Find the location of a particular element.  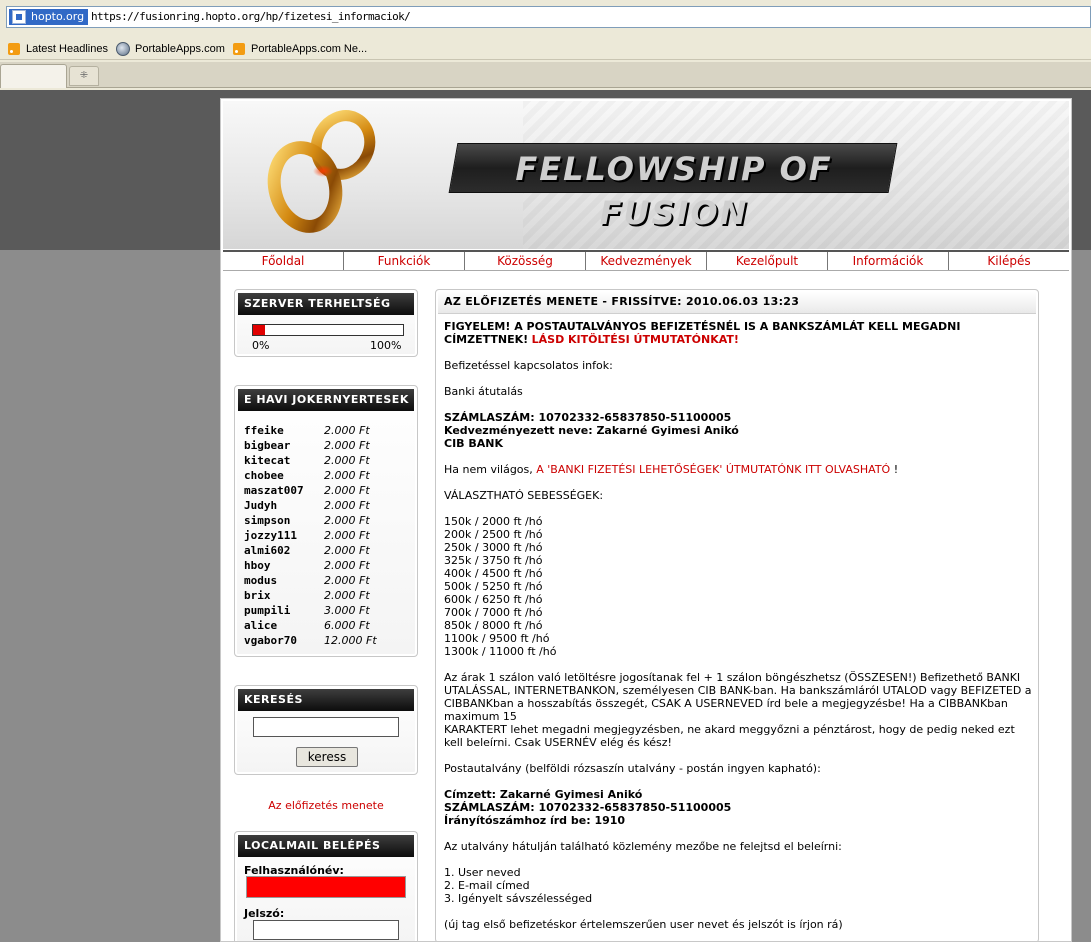

nav-item-kedvezmenyek: Kedvezmények is located at coordinates (646, 261).